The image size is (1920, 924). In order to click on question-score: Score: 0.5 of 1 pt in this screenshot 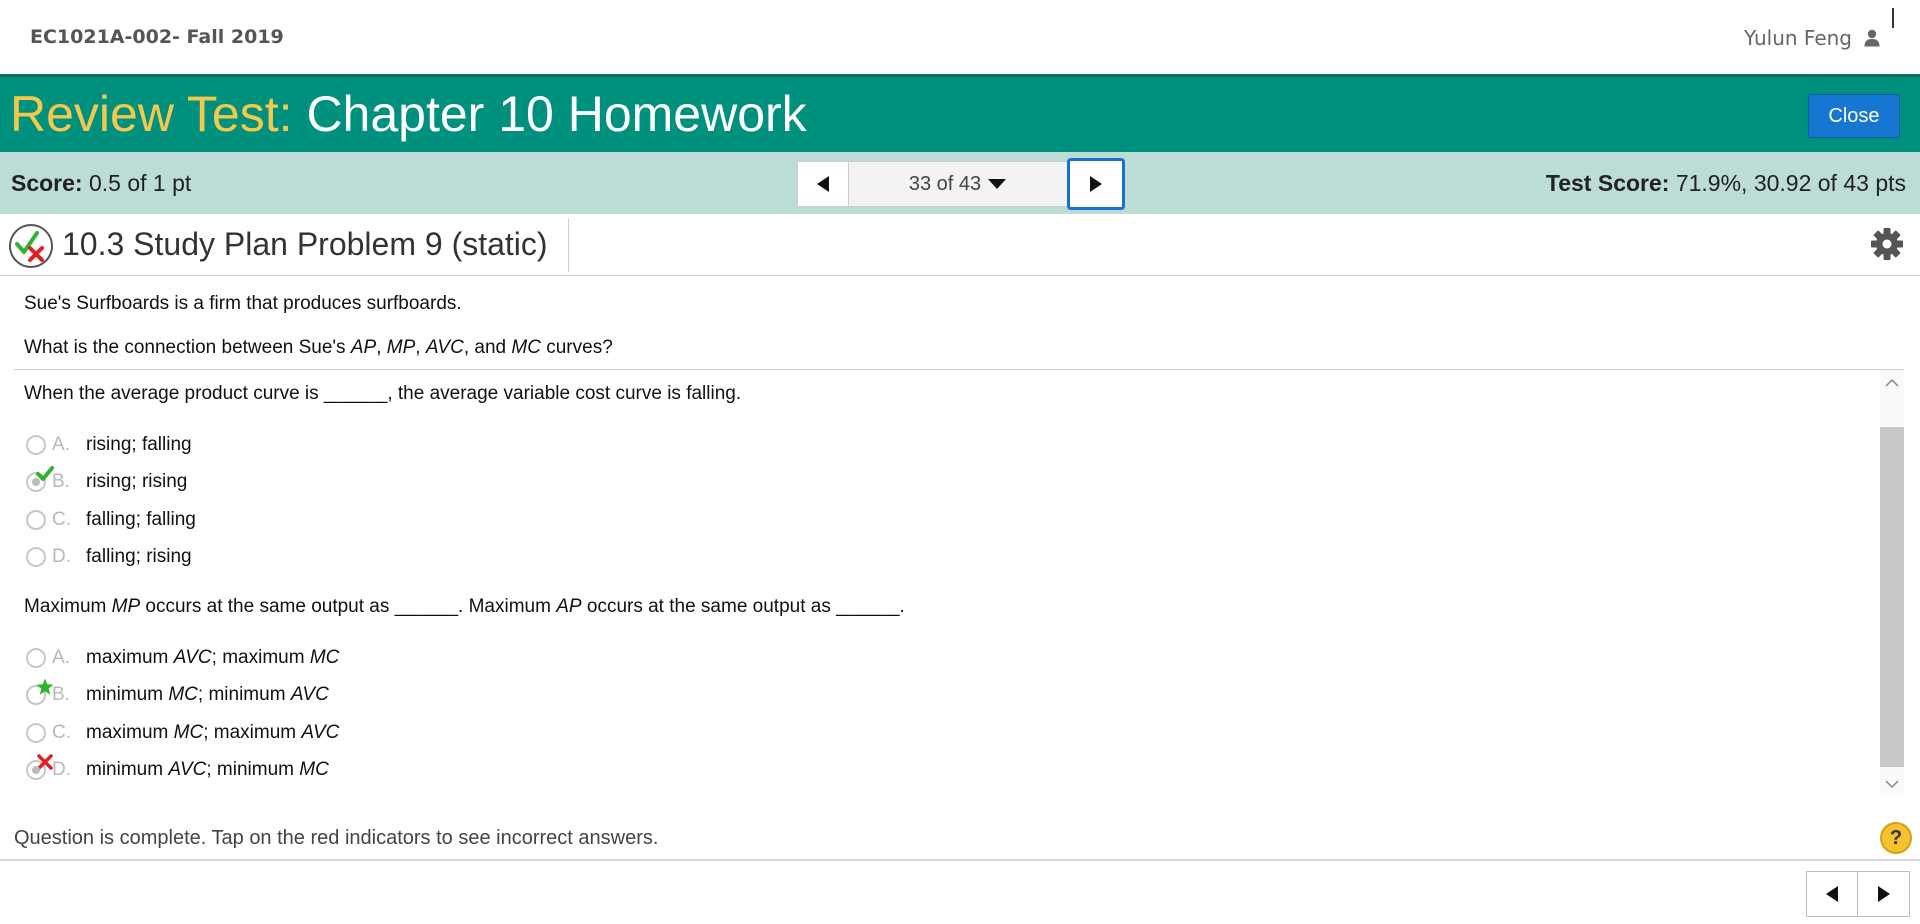, I will do `click(101, 183)`.